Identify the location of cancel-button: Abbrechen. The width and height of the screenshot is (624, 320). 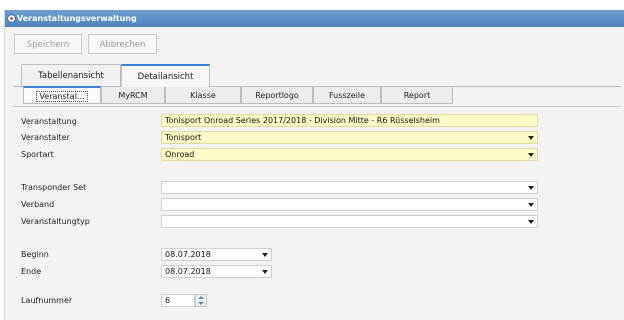
(122, 44).